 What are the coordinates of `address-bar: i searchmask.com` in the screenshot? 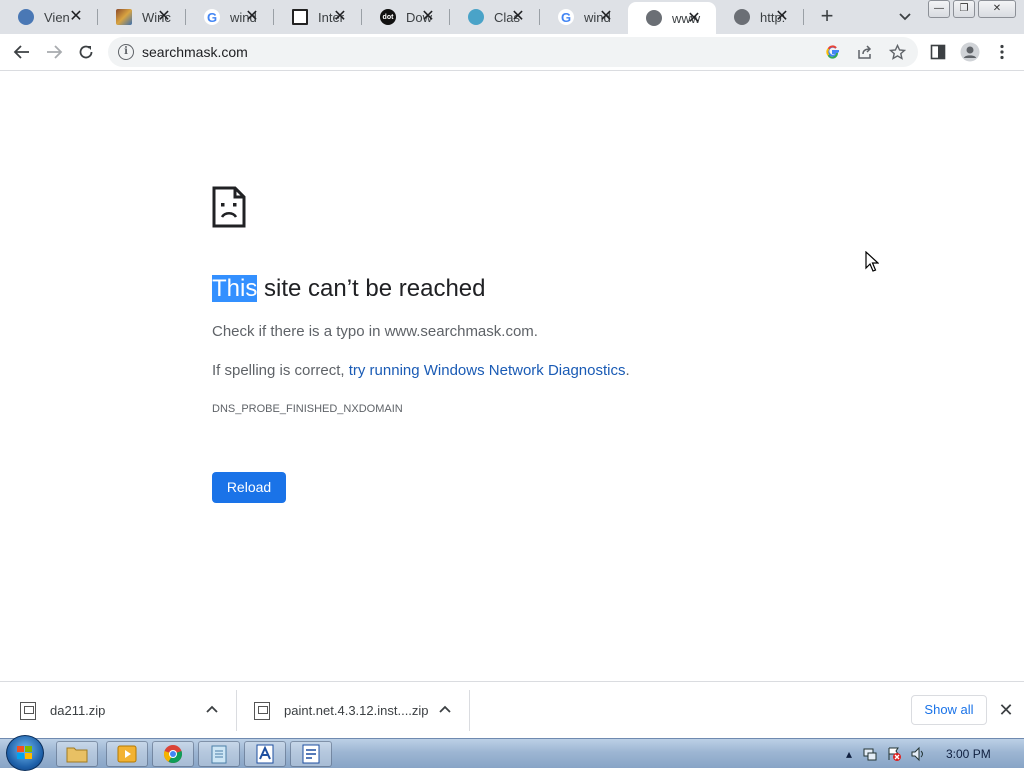 It's located at (513, 52).